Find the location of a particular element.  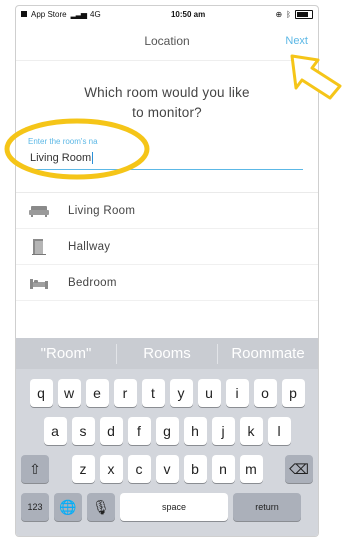

key: v is located at coordinates (167, 469).